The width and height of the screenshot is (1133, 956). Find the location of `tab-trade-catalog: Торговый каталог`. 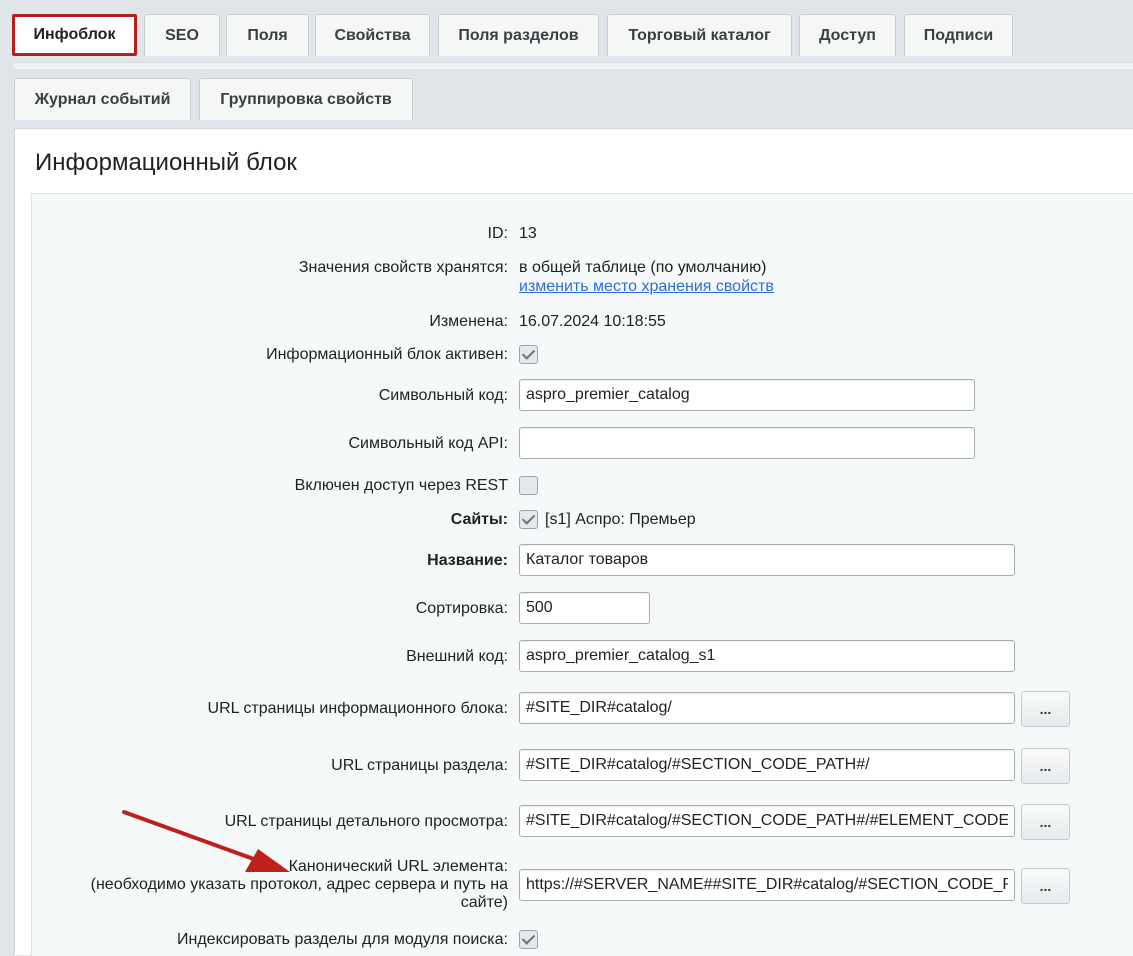

tab-trade-catalog: Торговый каталог is located at coordinates (699, 35).